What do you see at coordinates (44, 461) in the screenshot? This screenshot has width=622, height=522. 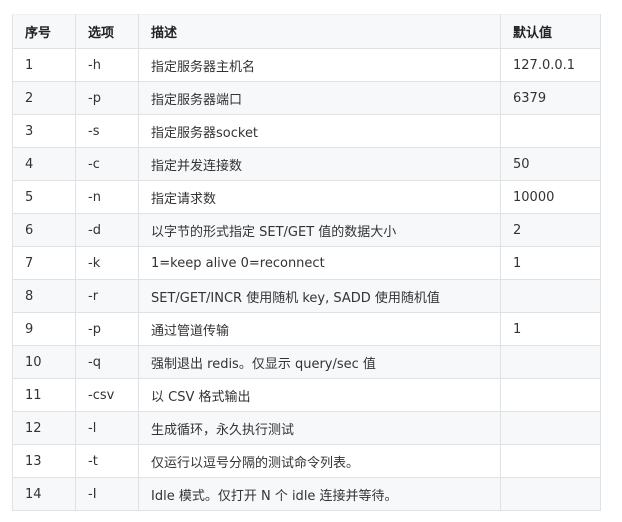 I see `cell-index: 13` at bounding box center [44, 461].